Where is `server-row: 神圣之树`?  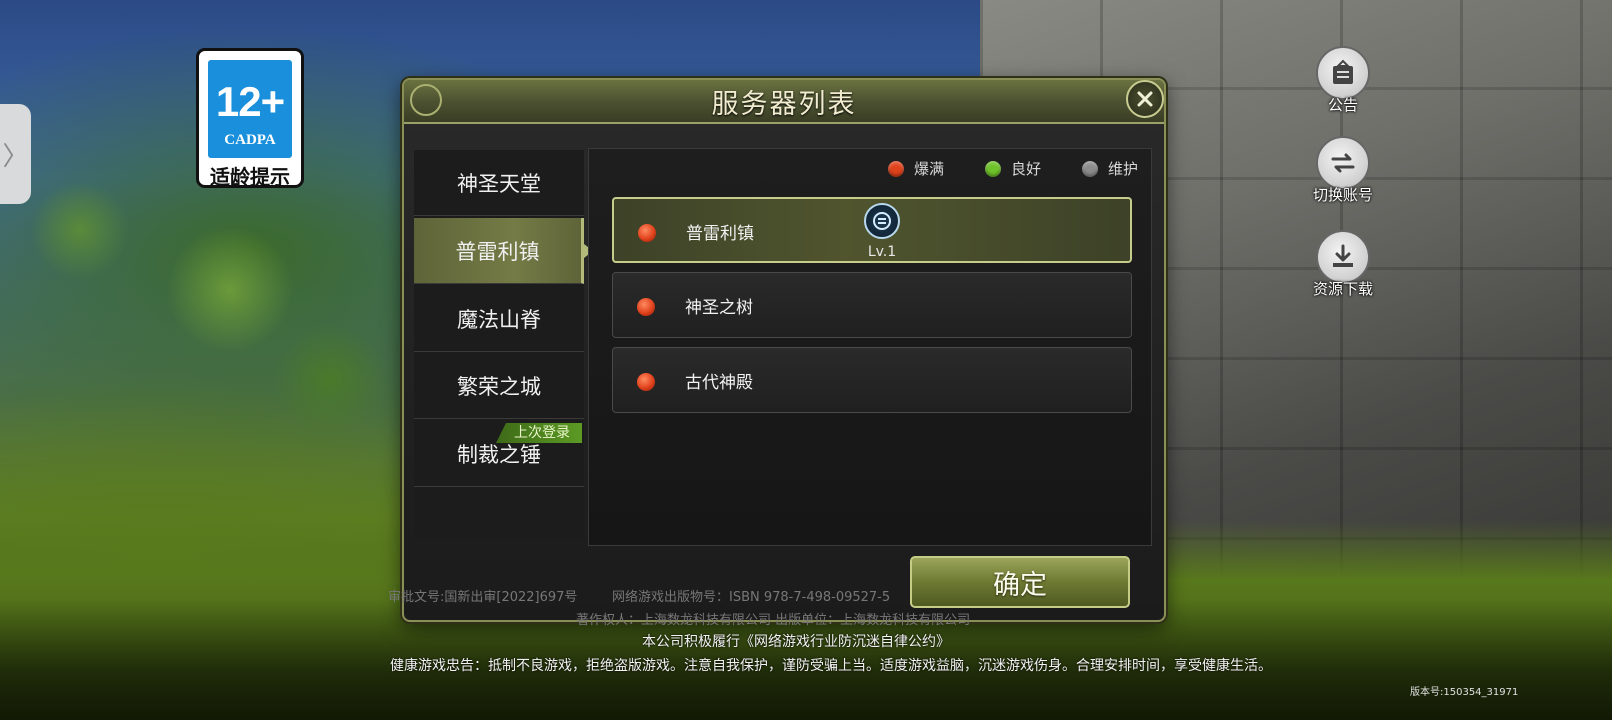
server-row: 神圣之树 is located at coordinates (872, 305).